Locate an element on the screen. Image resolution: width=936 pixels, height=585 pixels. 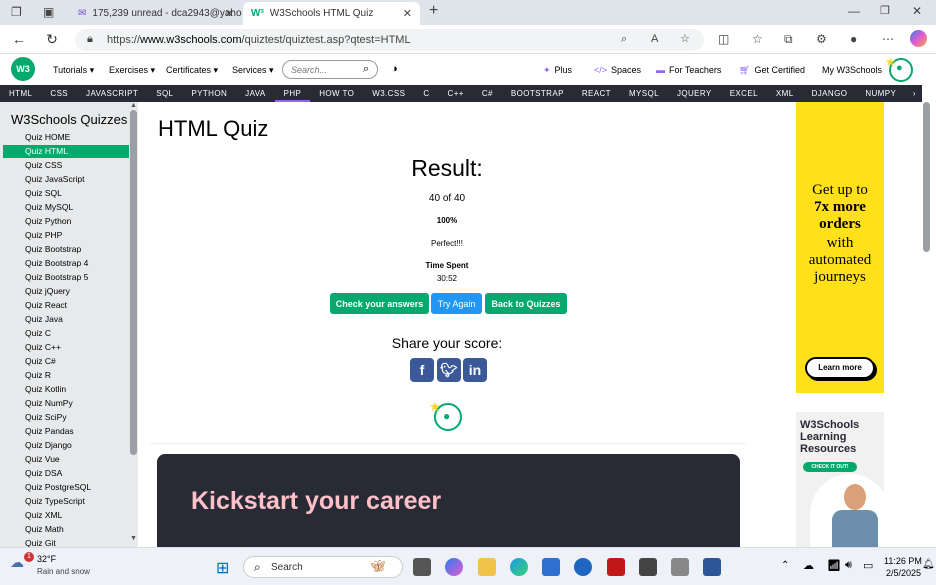
topnav-react: REACT is located at coordinates (596, 93).